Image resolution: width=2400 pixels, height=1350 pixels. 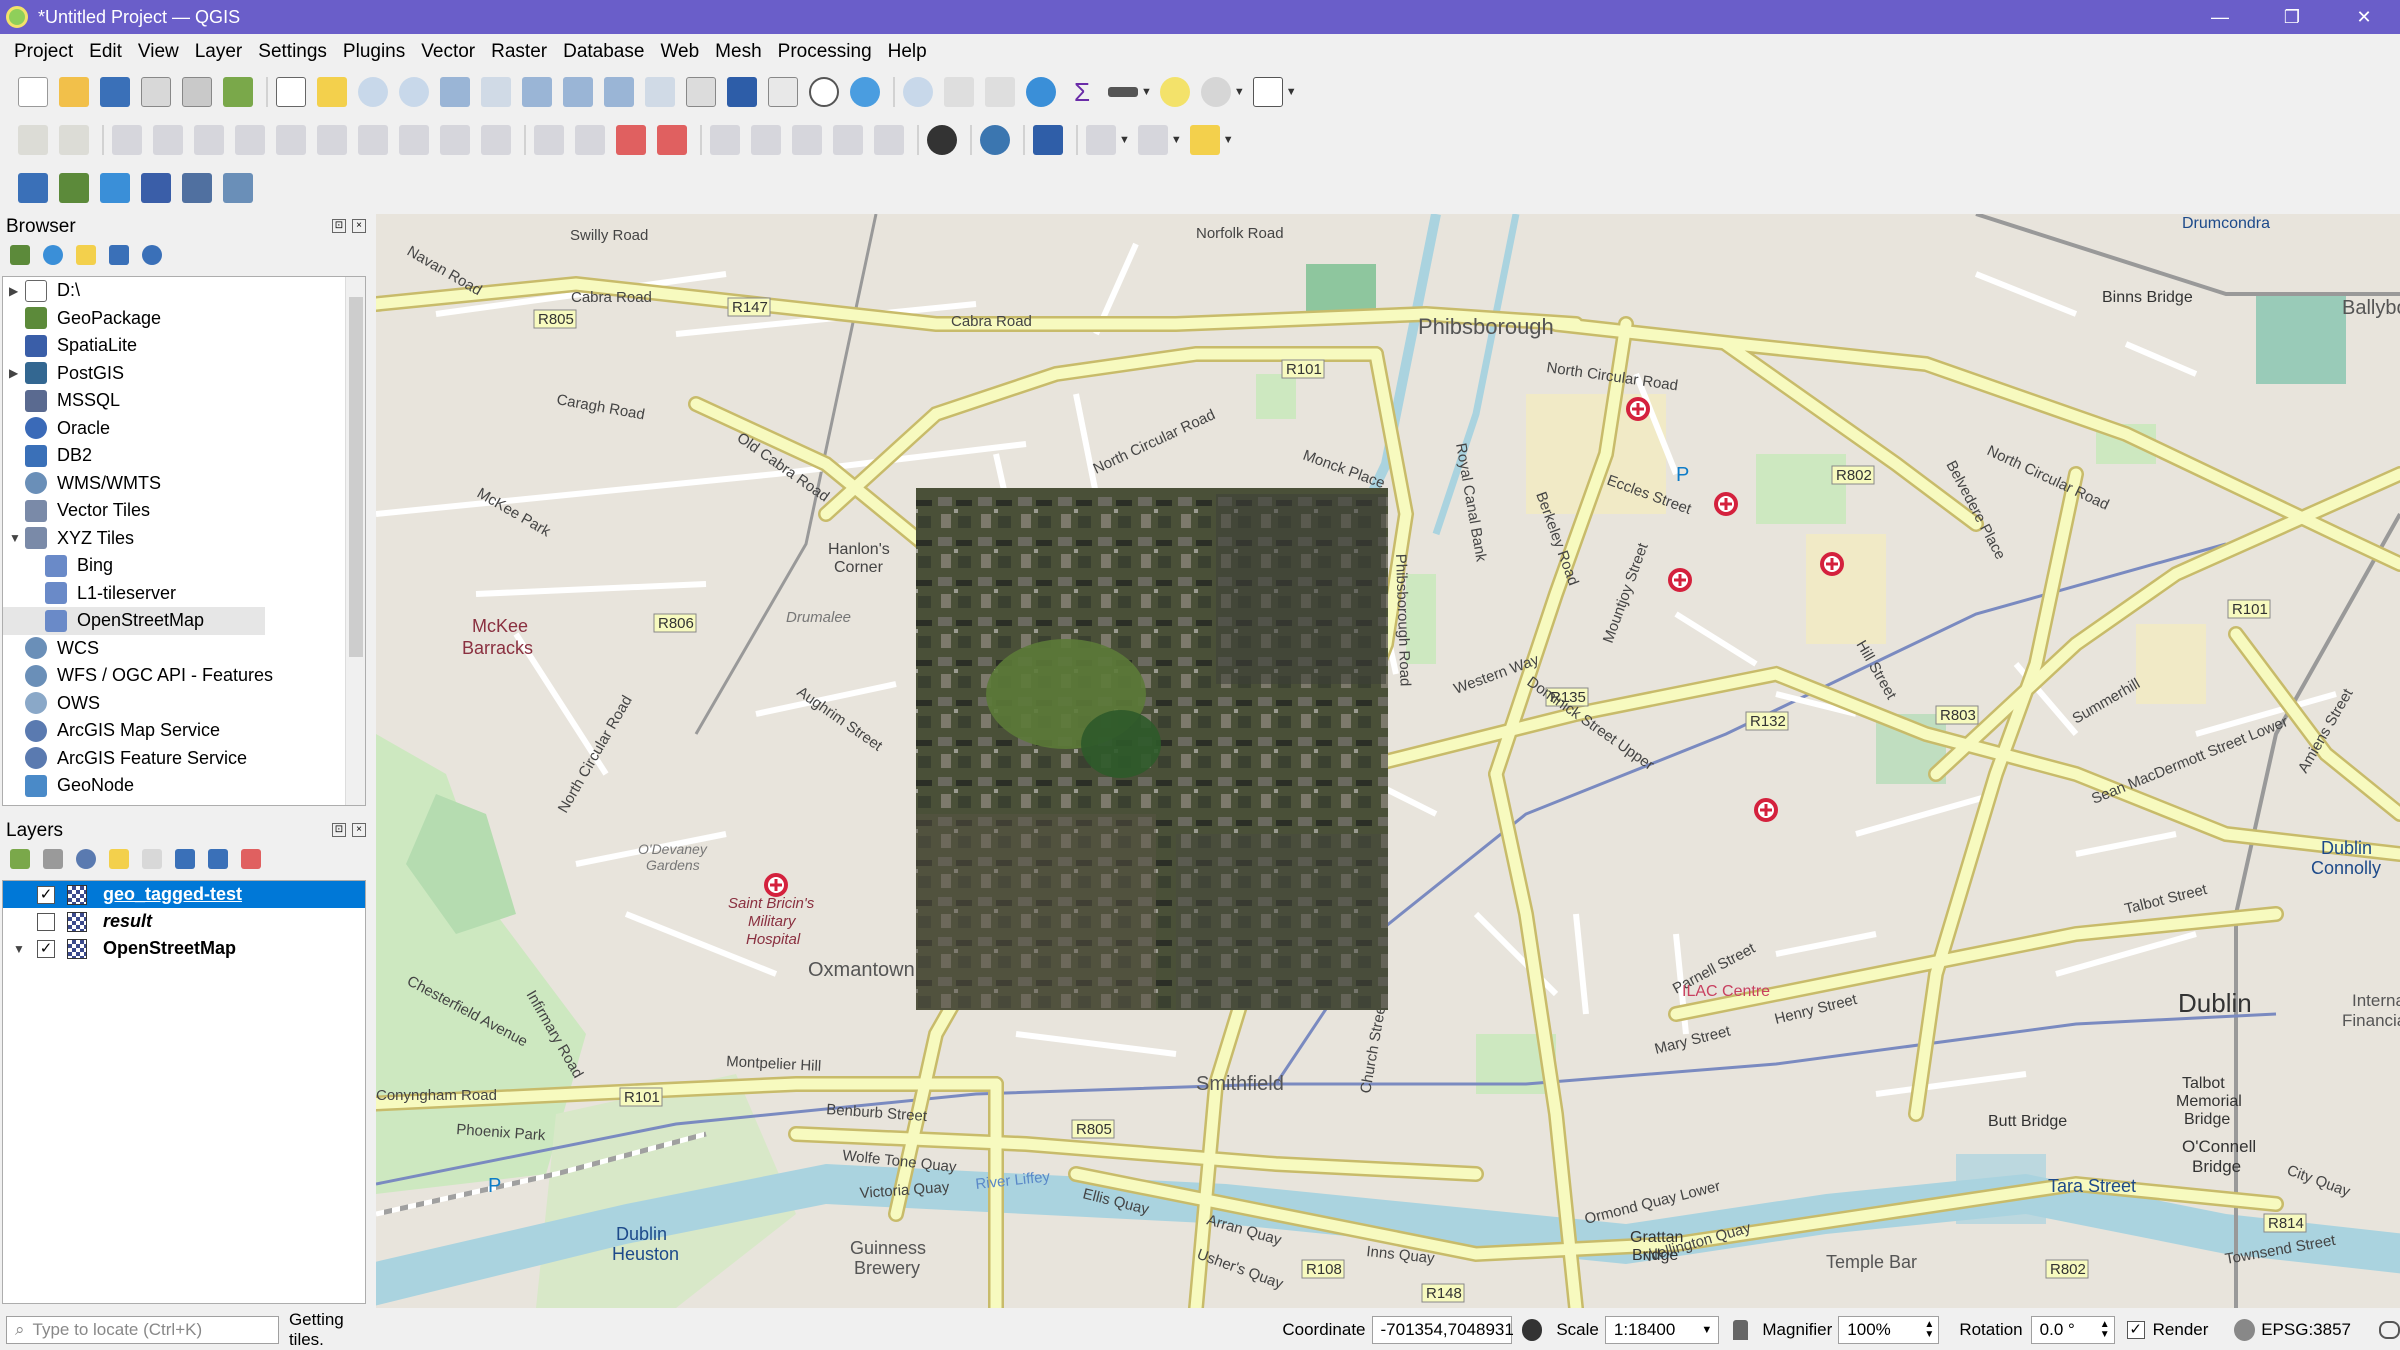 What do you see at coordinates (2135, 1330) in the screenshot?
I see `render-checkbox: ✓` at bounding box center [2135, 1330].